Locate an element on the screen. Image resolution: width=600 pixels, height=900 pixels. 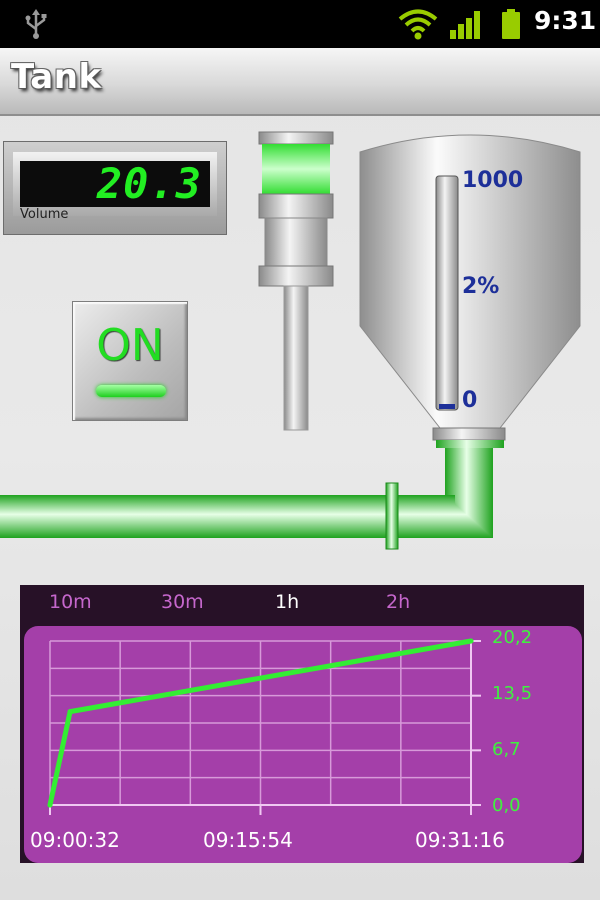
tank-outlet-flange is located at coordinates (469, 434).